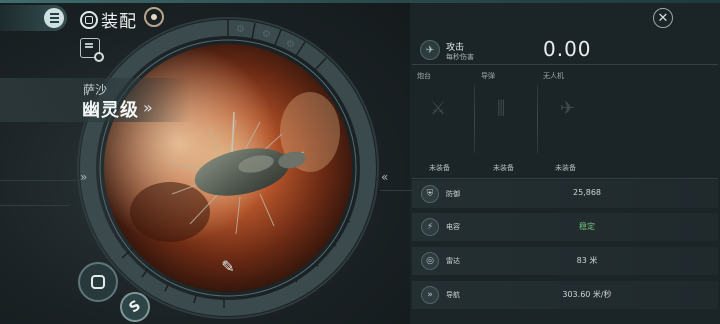 This screenshot has height=324, width=720. What do you see at coordinates (453, 261) in the screenshot?
I see `radar-label: 雷达` at bounding box center [453, 261].